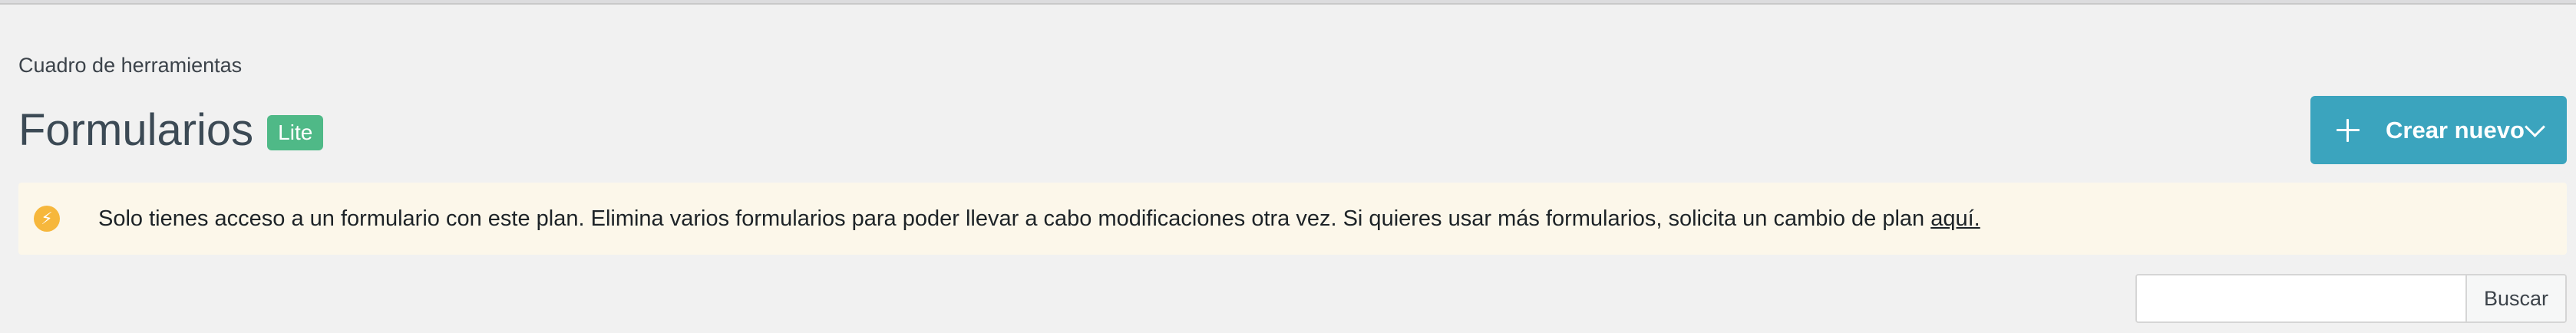 The height and width of the screenshot is (333, 2576). What do you see at coordinates (136, 130) in the screenshot?
I see `page-title: Formularios` at bounding box center [136, 130].